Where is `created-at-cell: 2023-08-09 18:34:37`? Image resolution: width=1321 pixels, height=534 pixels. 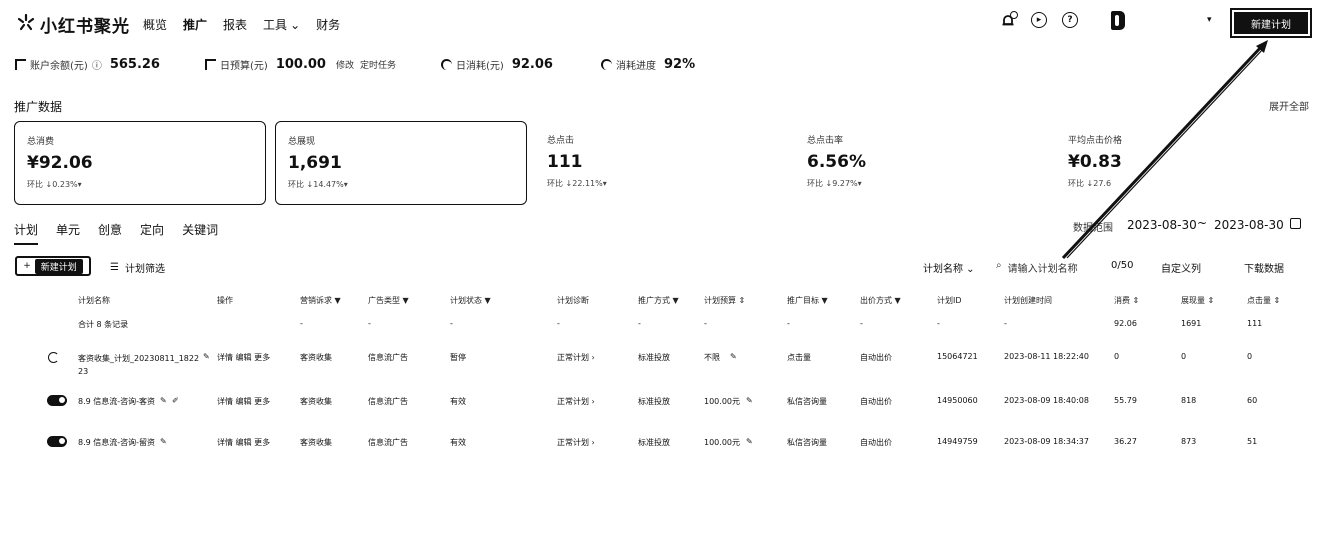 created-at-cell: 2023-08-09 18:34:37 is located at coordinates (1046, 441).